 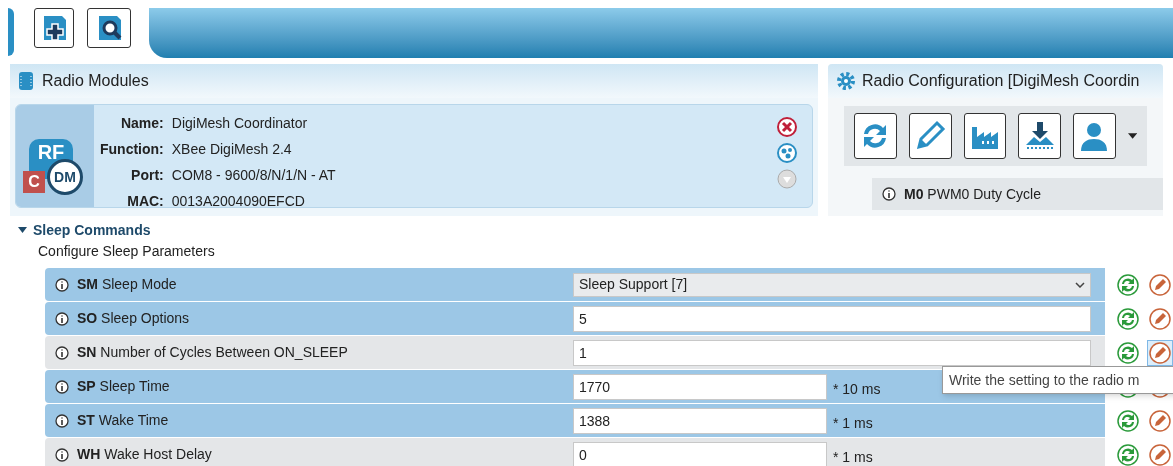 I want to click on input-field: 1770, so click(x=700, y=386).